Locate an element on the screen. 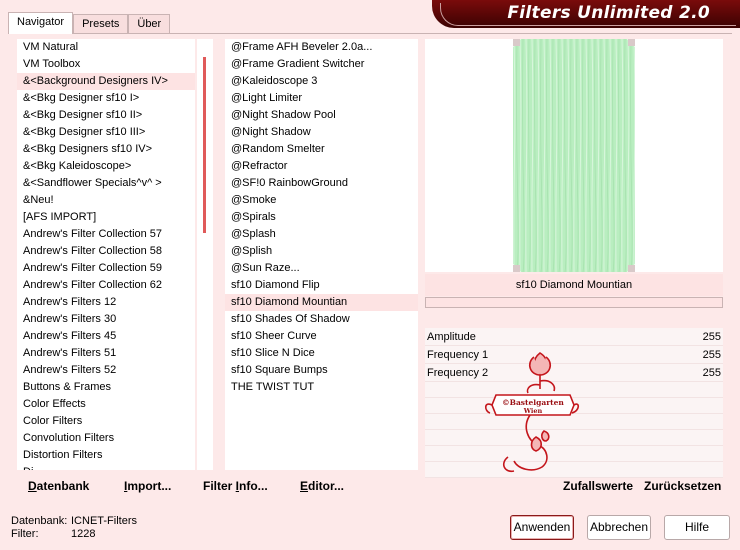  filter-item: @Random Smelter is located at coordinates (321, 149).